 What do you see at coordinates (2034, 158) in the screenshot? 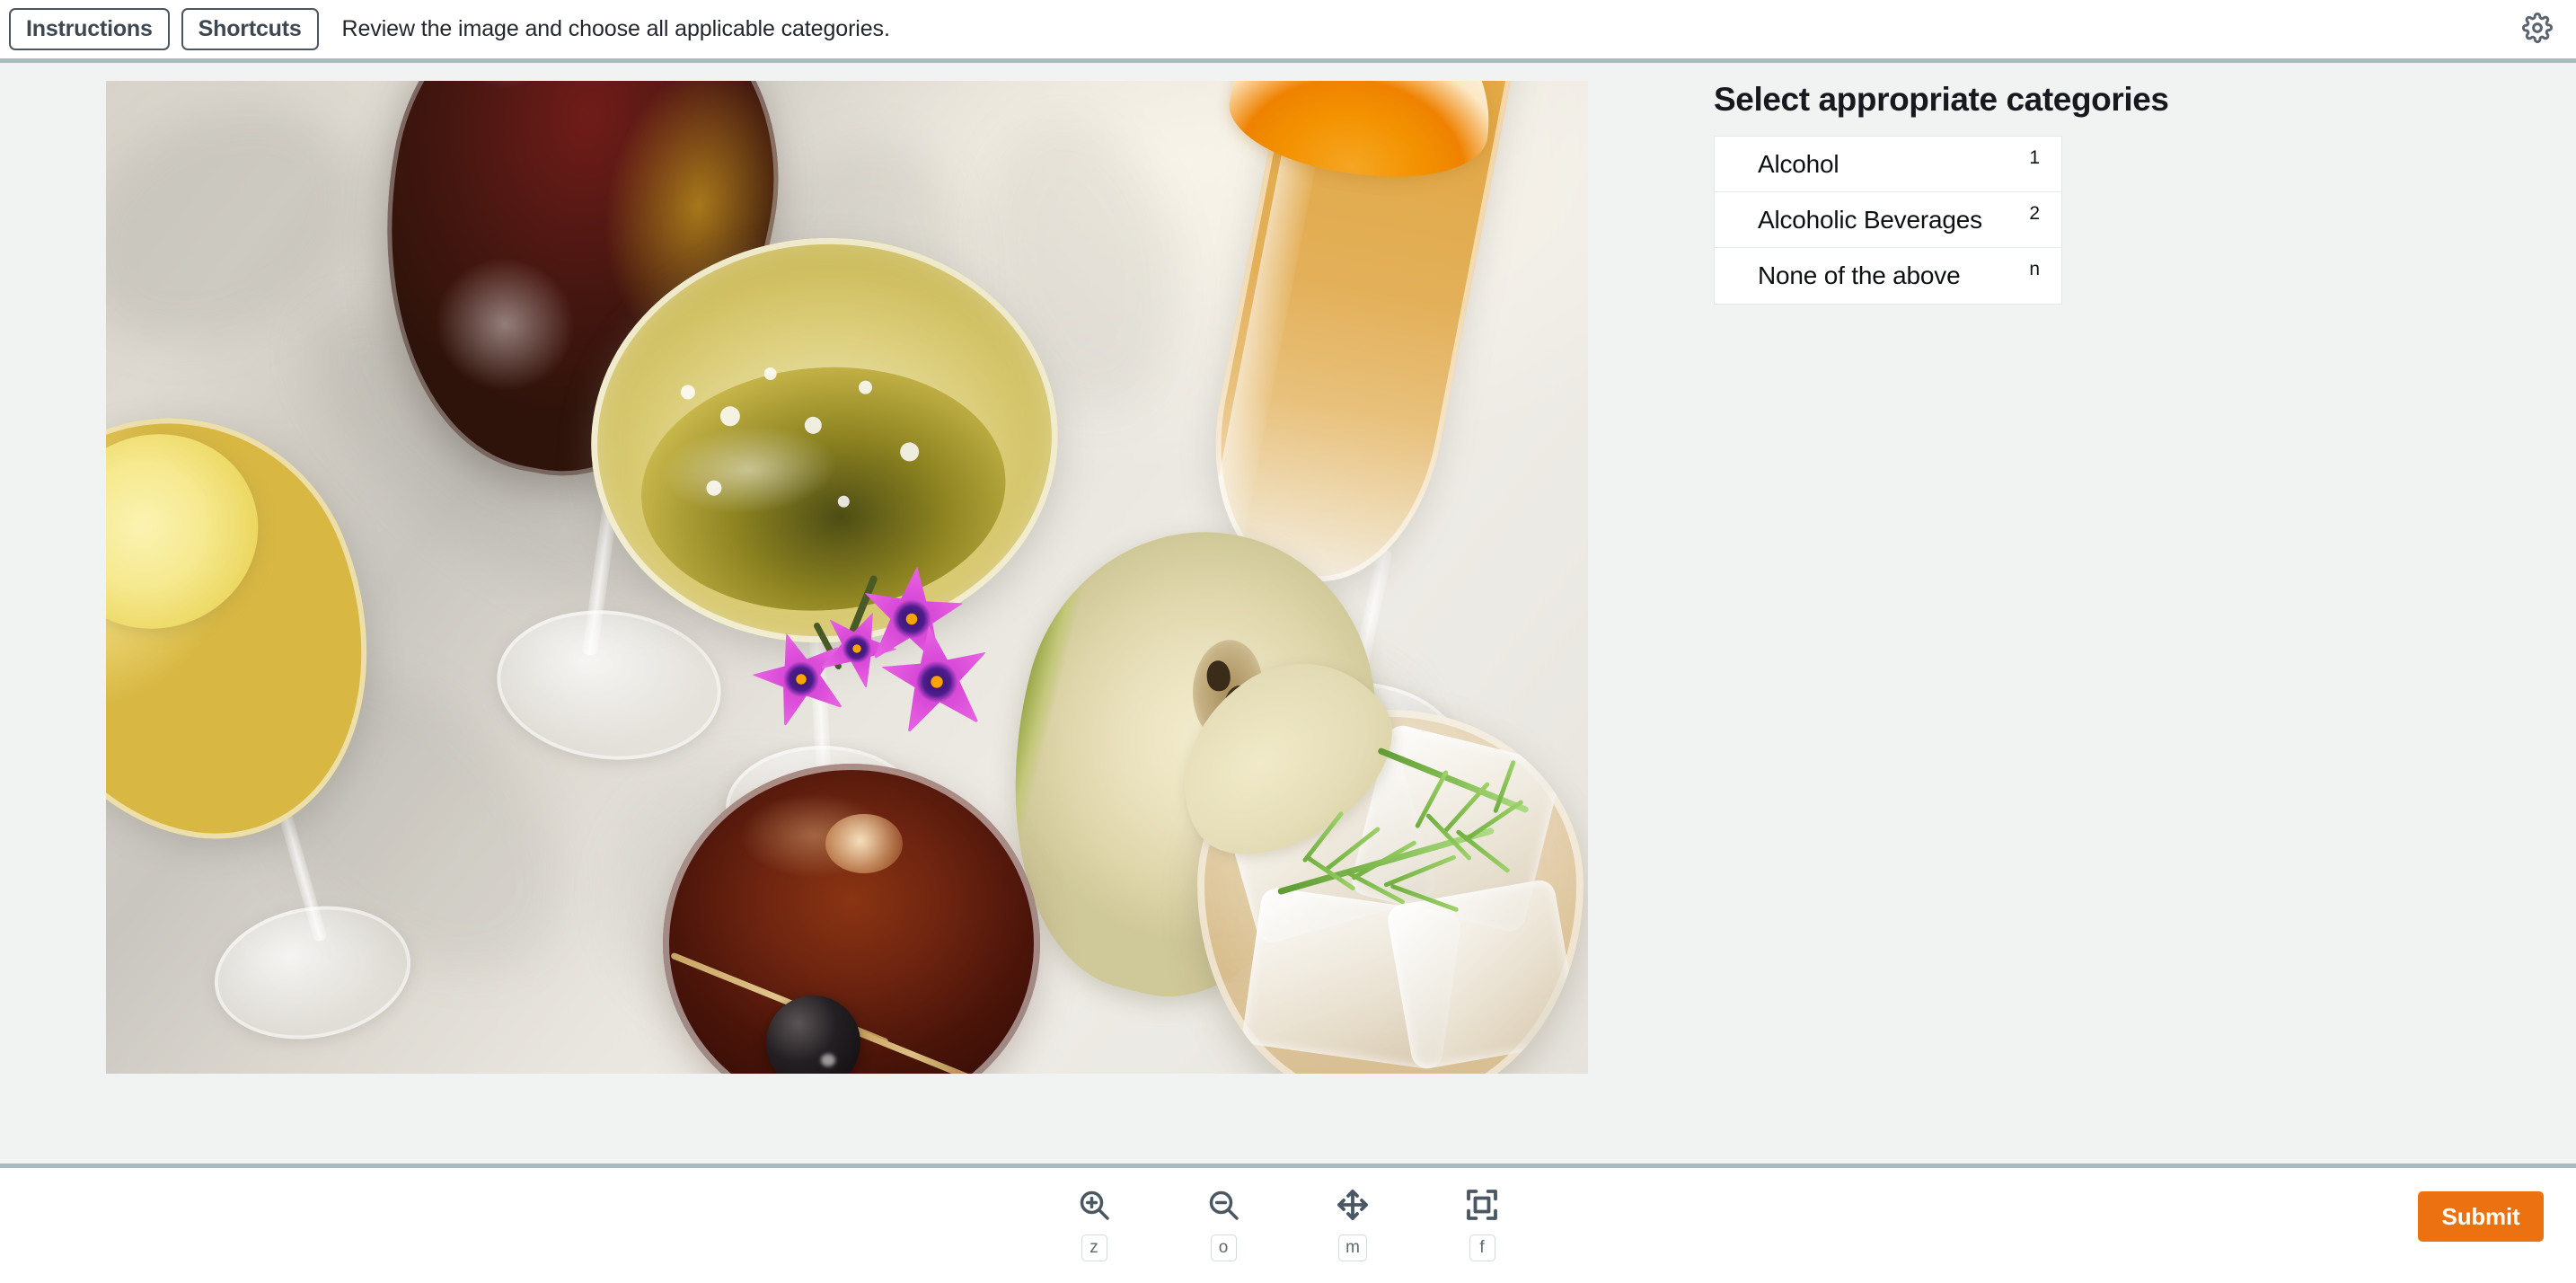
I see `category-hotkey: 1` at bounding box center [2034, 158].